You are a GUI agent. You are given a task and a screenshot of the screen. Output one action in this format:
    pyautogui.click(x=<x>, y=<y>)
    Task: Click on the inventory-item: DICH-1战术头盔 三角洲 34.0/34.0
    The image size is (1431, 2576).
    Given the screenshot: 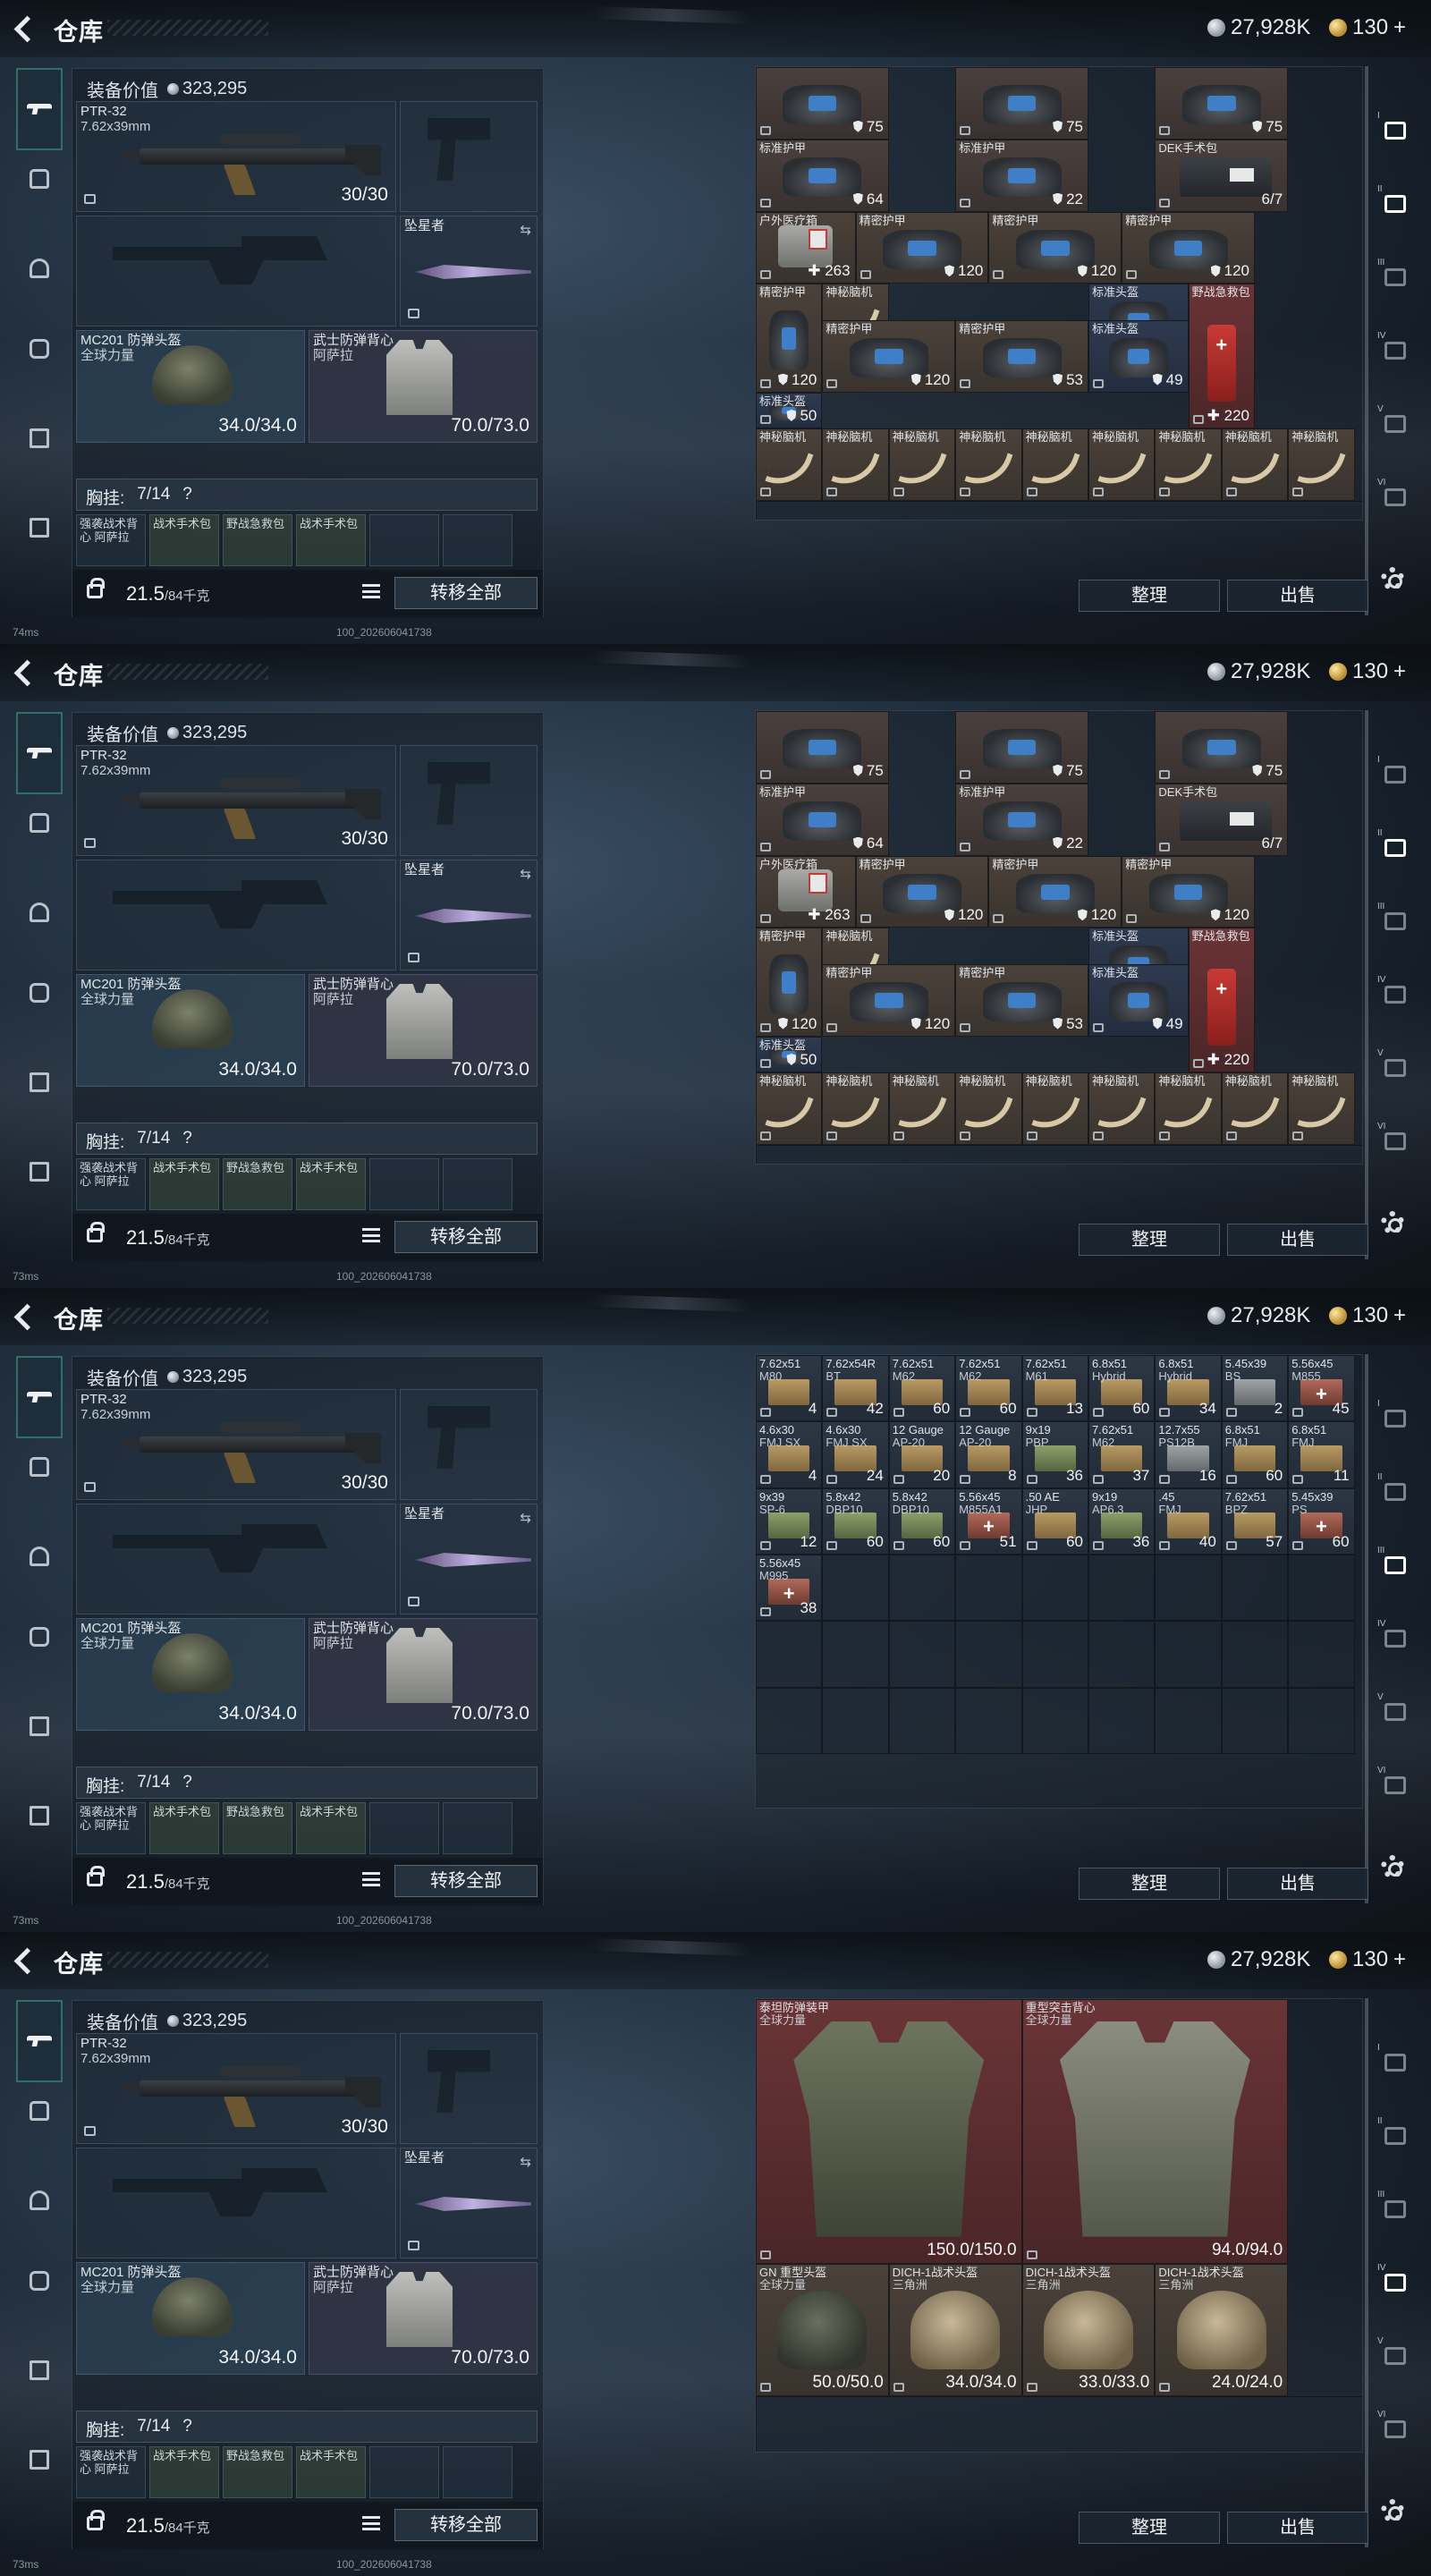 What is the action you would take?
    pyautogui.click(x=955, y=2330)
    